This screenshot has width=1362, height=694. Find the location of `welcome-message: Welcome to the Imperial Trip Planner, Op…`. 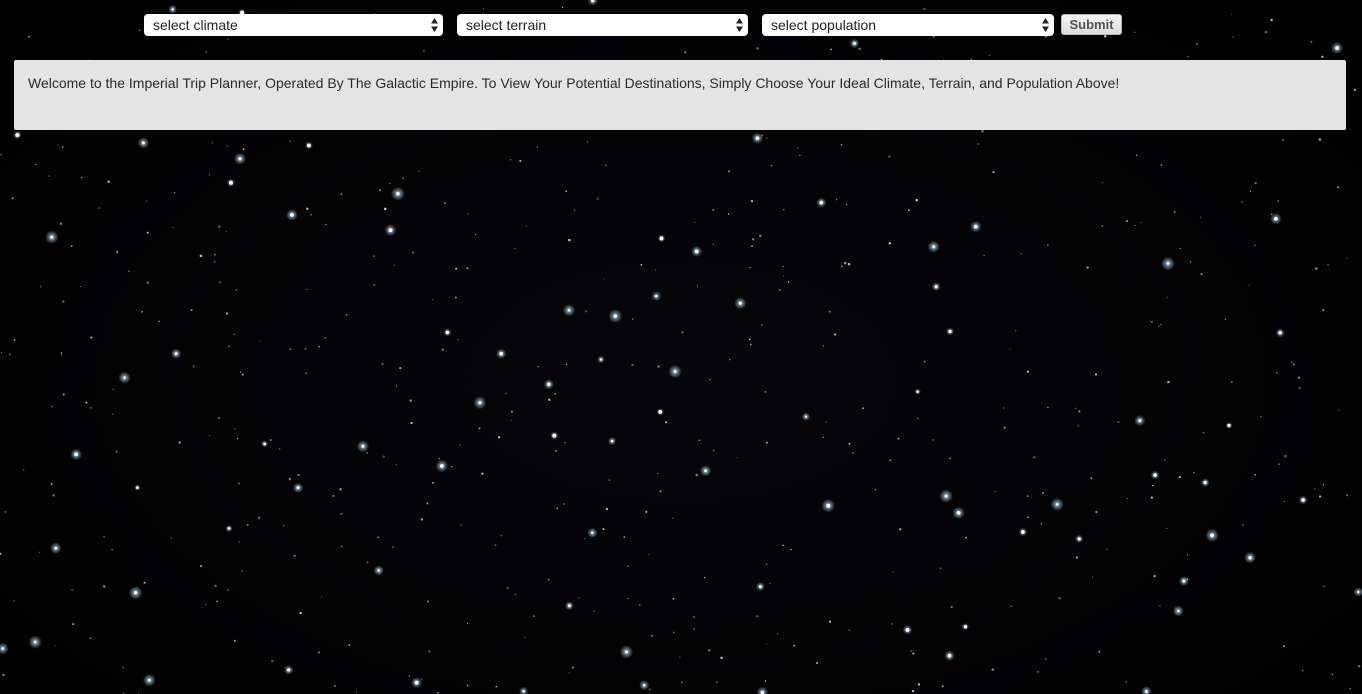

welcome-message: Welcome to the Imperial Trip Planner, Op… is located at coordinates (574, 83).